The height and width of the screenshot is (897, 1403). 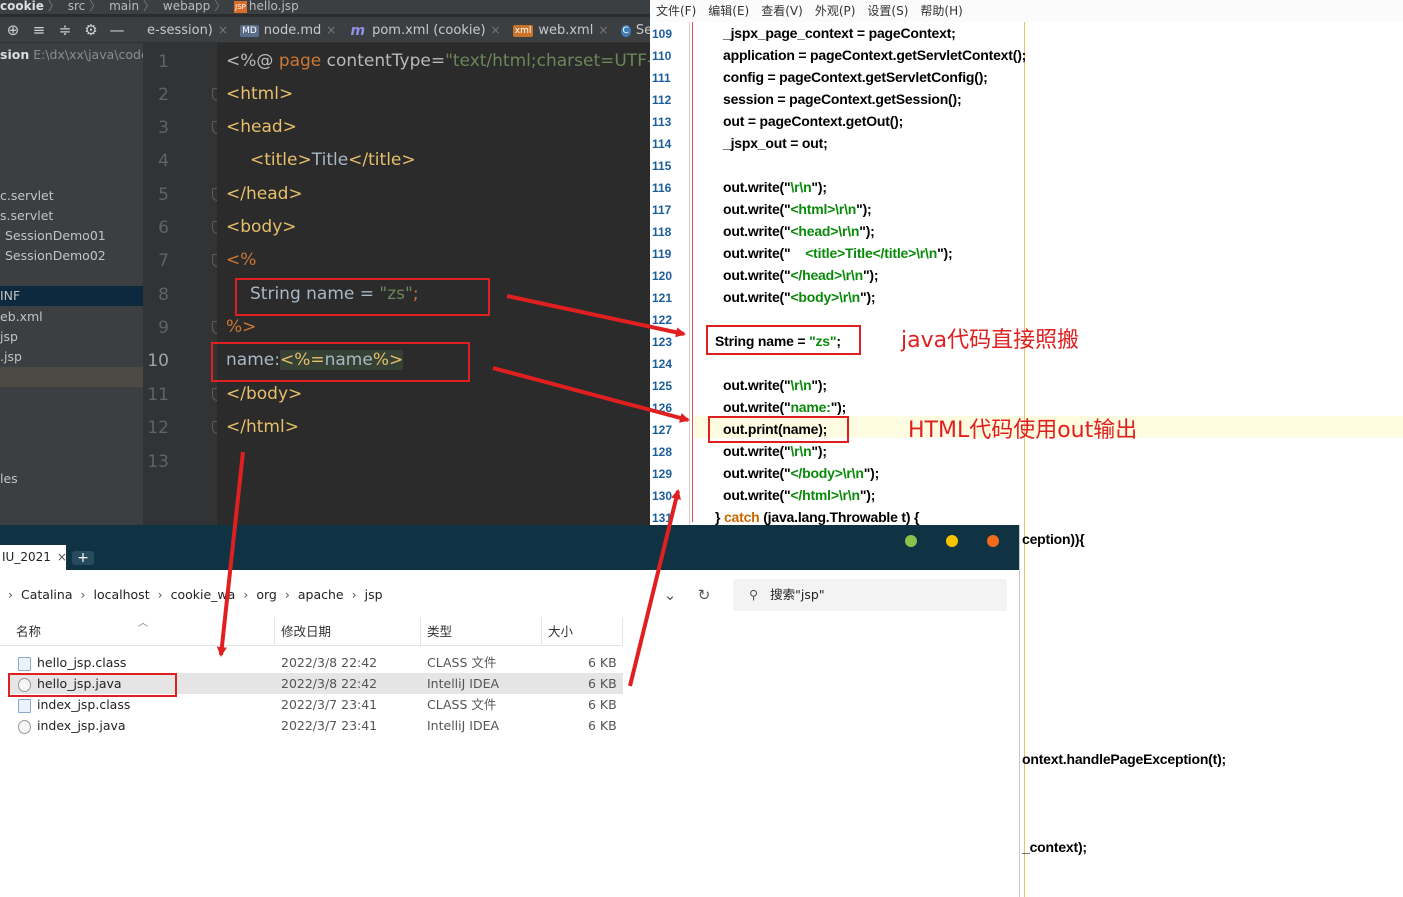 What do you see at coordinates (230, 554) in the screenshot?
I see `arrow-to-explorer` at bounding box center [230, 554].